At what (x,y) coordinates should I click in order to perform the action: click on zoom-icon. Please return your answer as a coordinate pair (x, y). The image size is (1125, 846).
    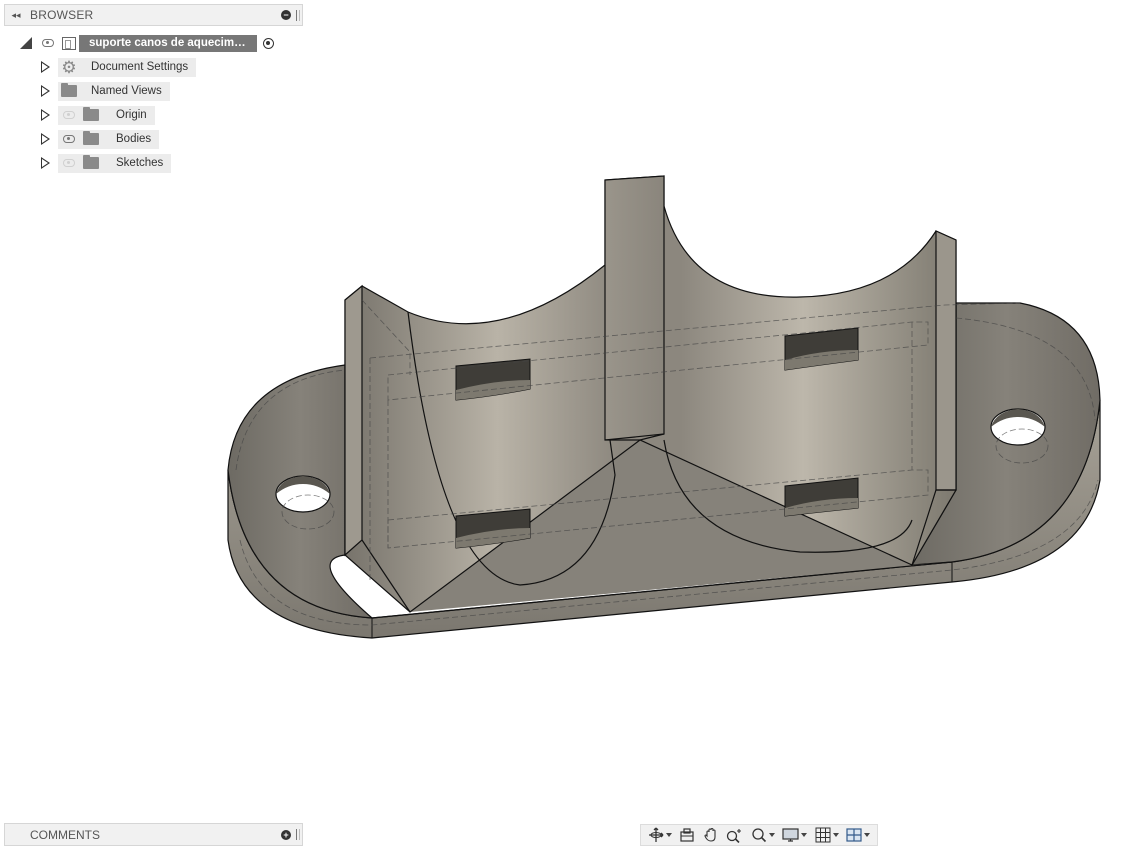
    Looking at the image, I should click on (734, 836).